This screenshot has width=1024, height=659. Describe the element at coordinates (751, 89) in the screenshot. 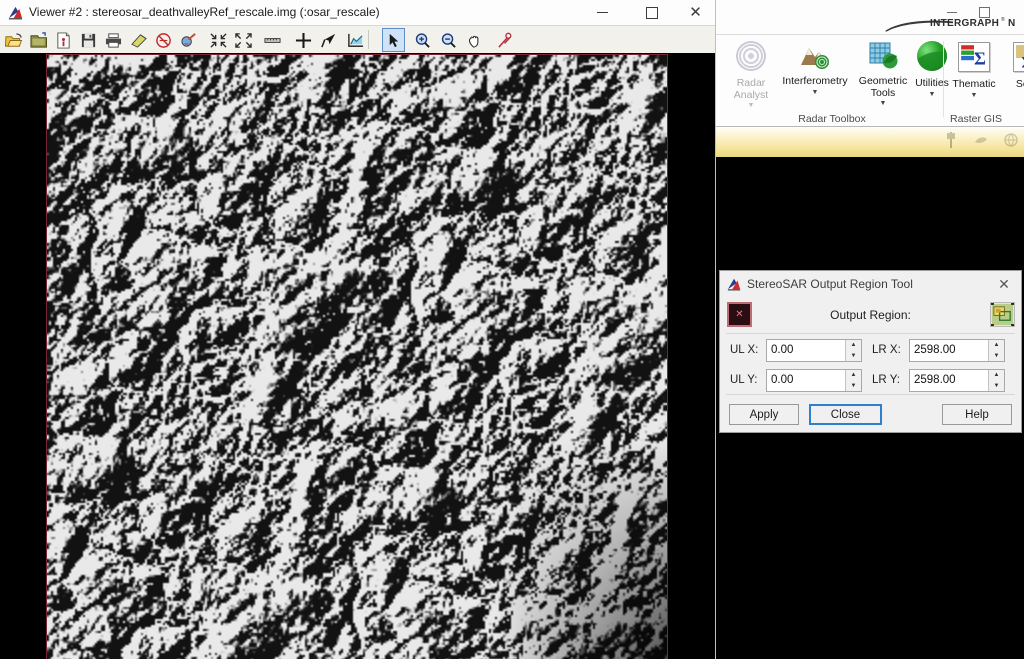

I see `ribbon-item-label: Radar Analyst` at that location.